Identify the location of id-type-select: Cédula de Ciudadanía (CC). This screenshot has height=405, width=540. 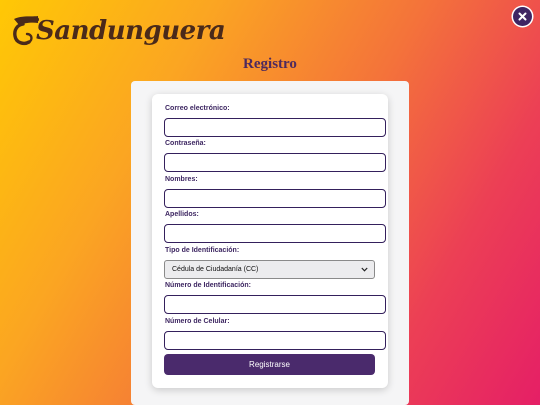
(269, 269).